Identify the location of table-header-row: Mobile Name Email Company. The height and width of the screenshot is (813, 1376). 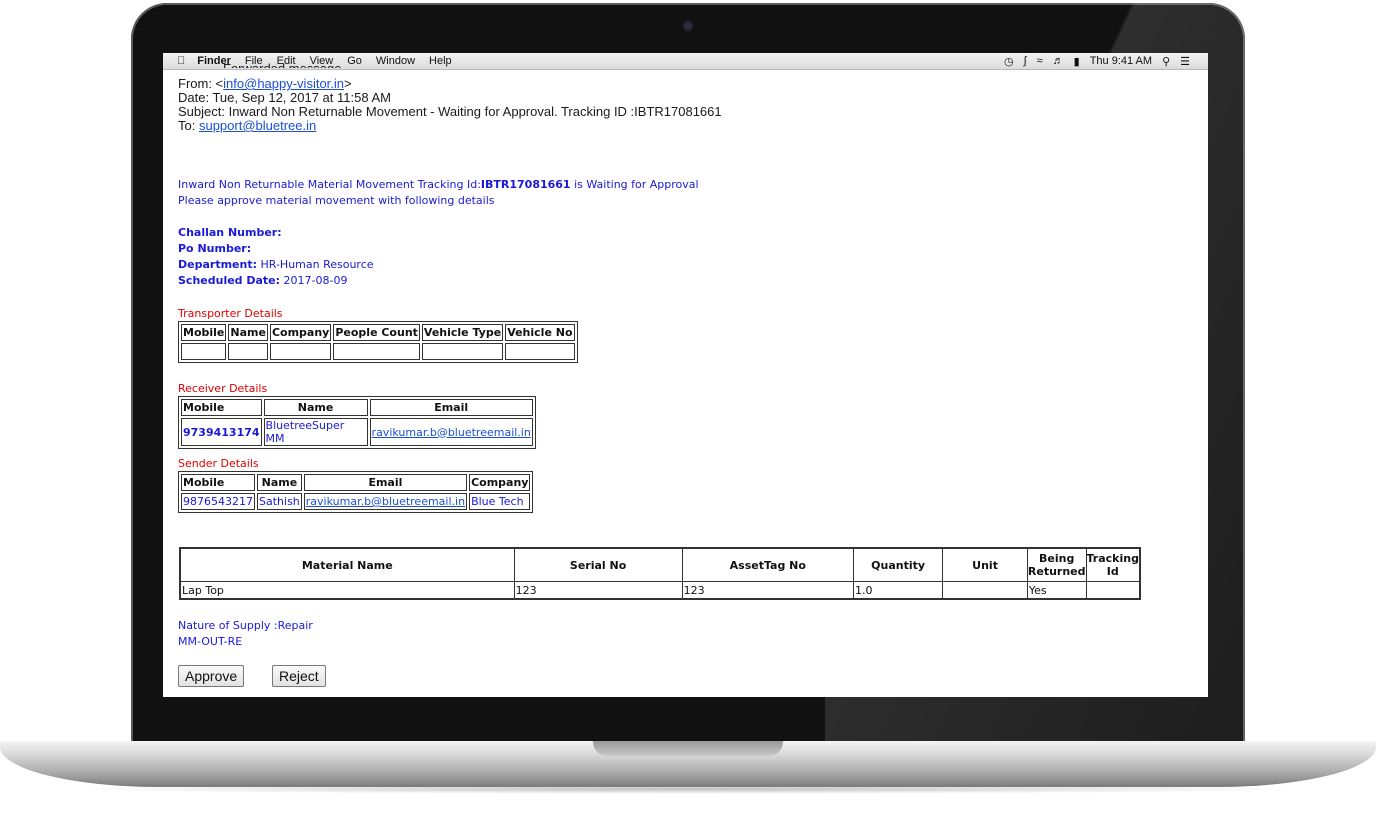
(356, 482).